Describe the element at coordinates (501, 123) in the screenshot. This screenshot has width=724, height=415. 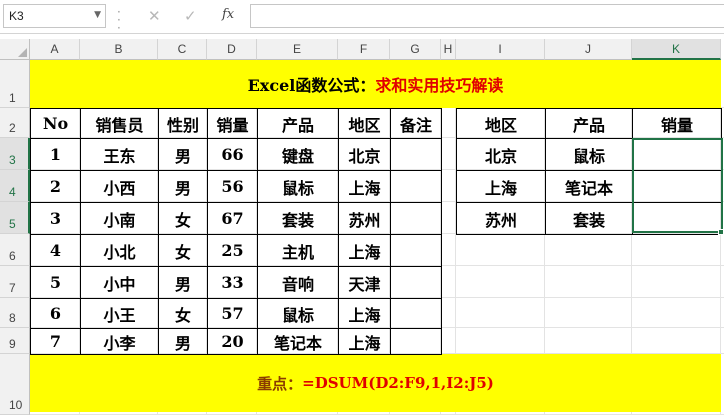
I see `criteria-table-header: 地区` at that location.